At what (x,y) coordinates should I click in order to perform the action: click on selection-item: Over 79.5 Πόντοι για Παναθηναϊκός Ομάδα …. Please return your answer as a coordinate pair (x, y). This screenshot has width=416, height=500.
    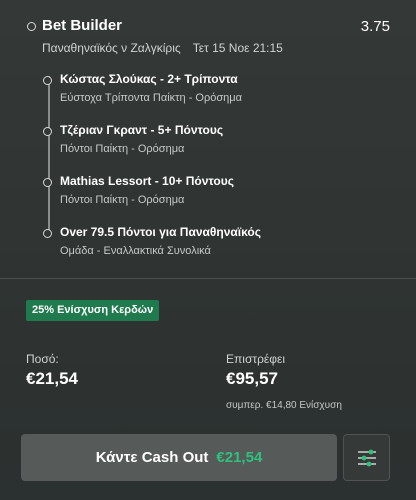
    Looking at the image, I should click on (152, 241).